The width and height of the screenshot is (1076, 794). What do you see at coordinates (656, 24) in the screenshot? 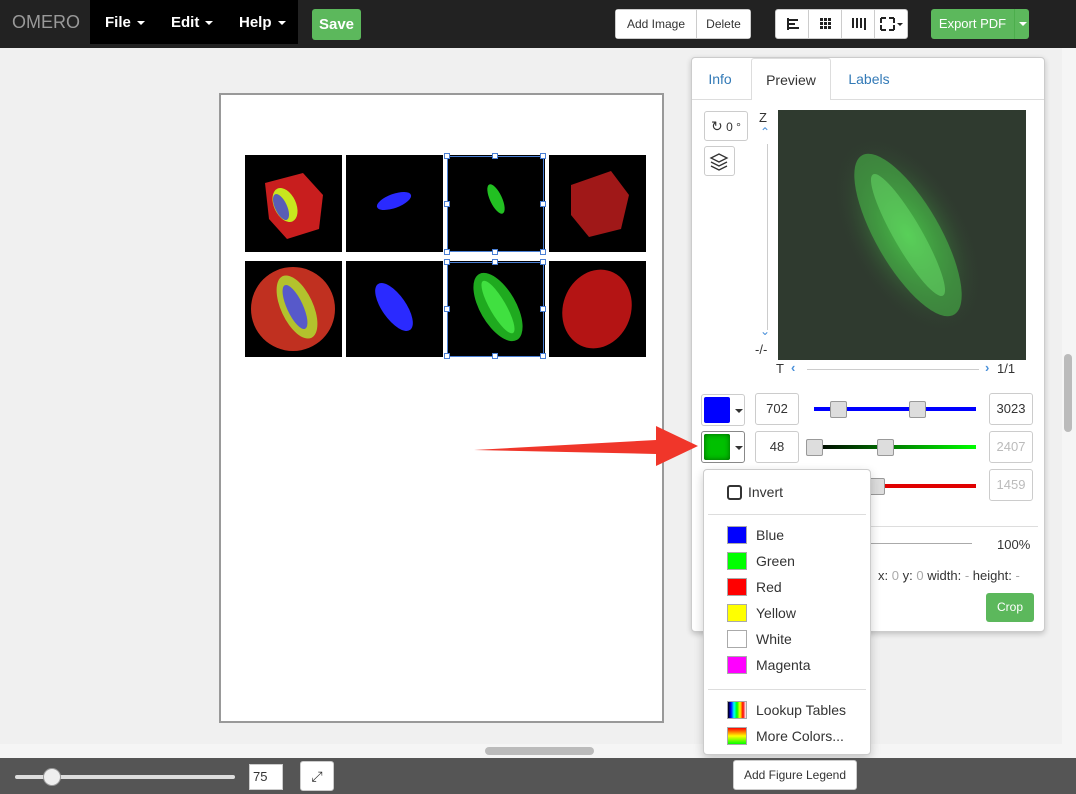
I see `add-image-button: Add Image` at bounding box center [656, 24].